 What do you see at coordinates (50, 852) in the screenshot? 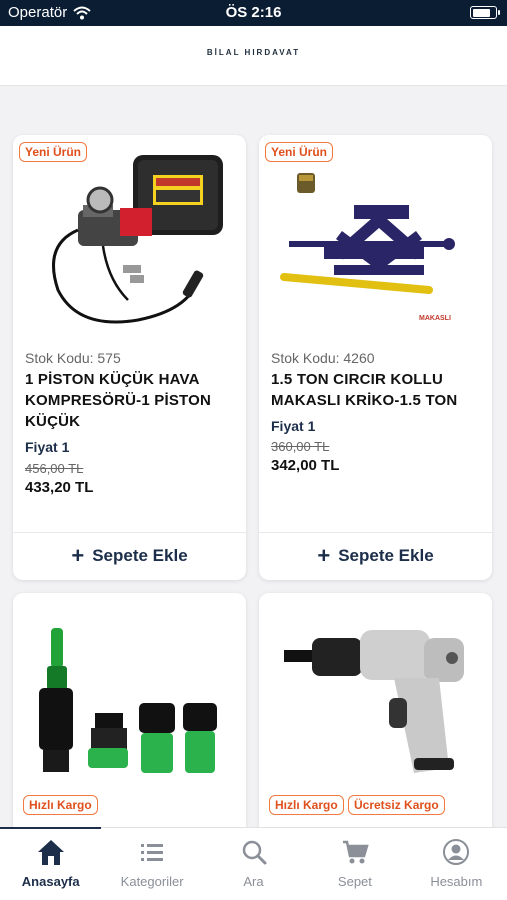
I see `home-icon` at bounding box center [50, 852].